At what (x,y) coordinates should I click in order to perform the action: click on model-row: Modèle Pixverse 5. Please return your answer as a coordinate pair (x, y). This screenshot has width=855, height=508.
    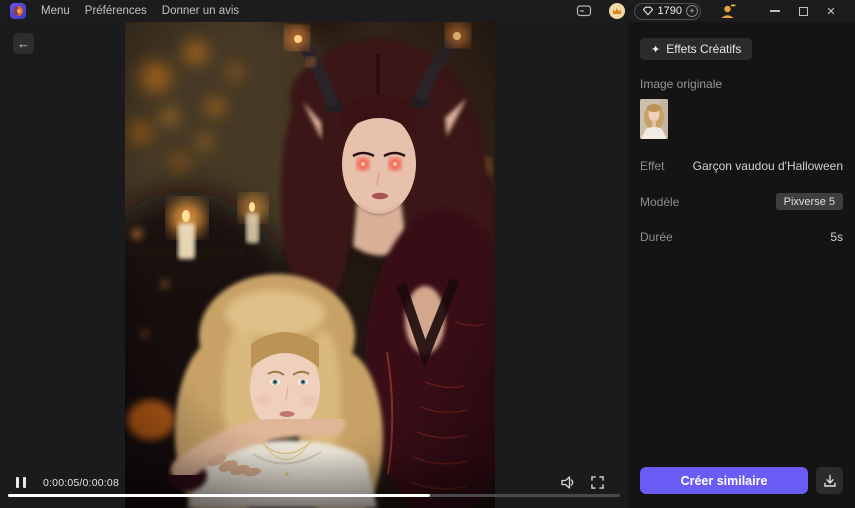
    Looking at the image, I should click on (741, 201).